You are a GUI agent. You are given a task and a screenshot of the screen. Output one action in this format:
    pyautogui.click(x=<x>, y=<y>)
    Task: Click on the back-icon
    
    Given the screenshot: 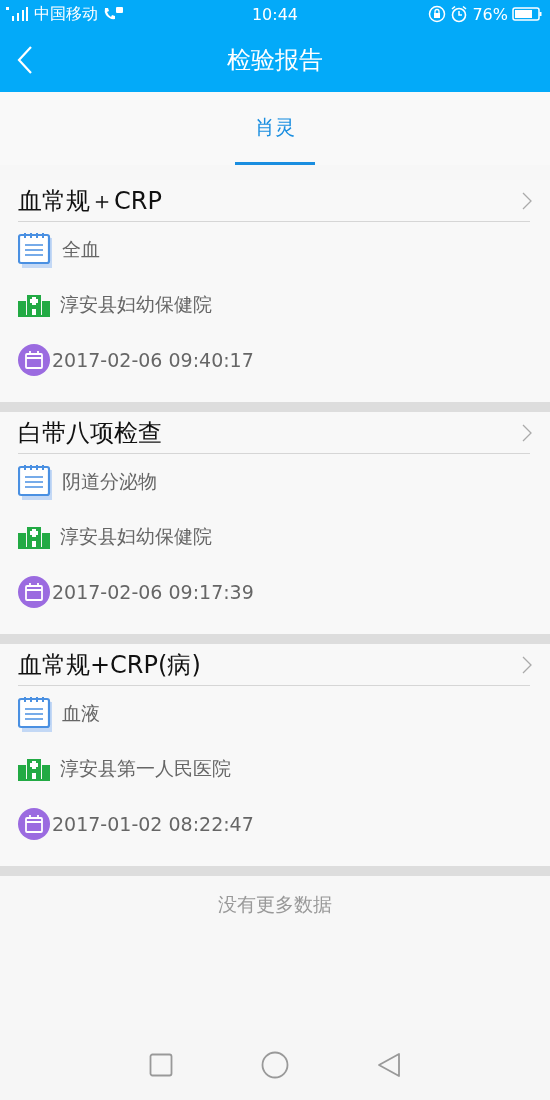 What is the action you would take?
    pyautogui.click(x=389, y=1065)
    